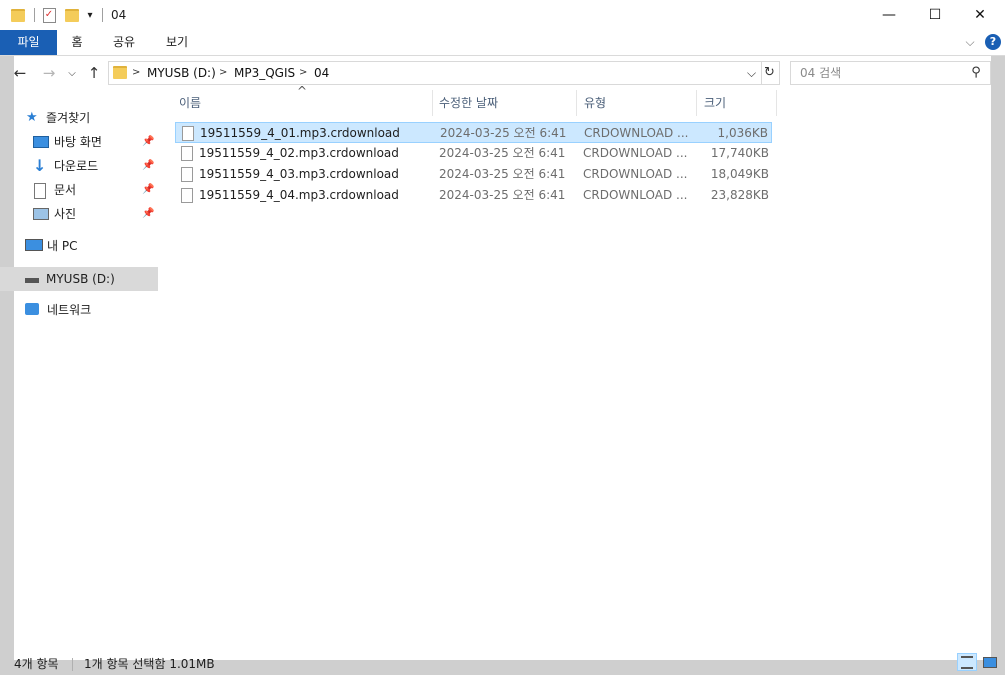  I want to click on file-name: 19511559_4_04.mp3.crdownload, so click(299, 195).